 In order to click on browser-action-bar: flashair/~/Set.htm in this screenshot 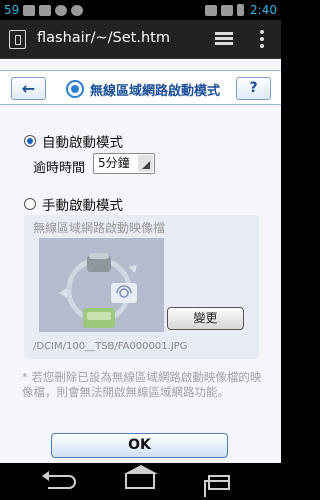, I will do `click(140, 39)`.